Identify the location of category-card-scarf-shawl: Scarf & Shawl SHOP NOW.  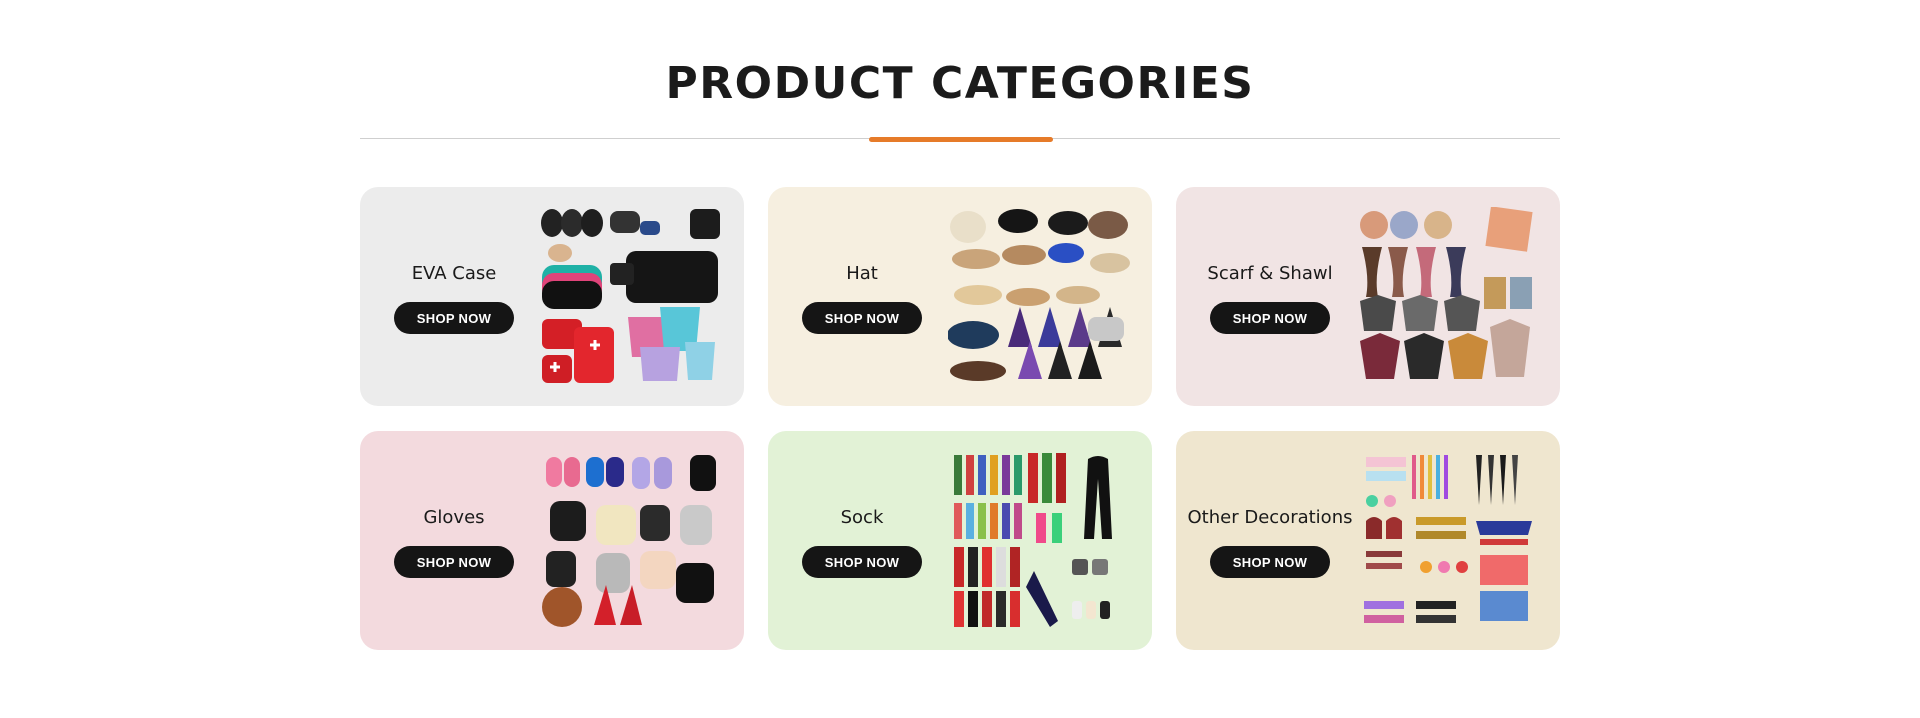
(1368, 296).